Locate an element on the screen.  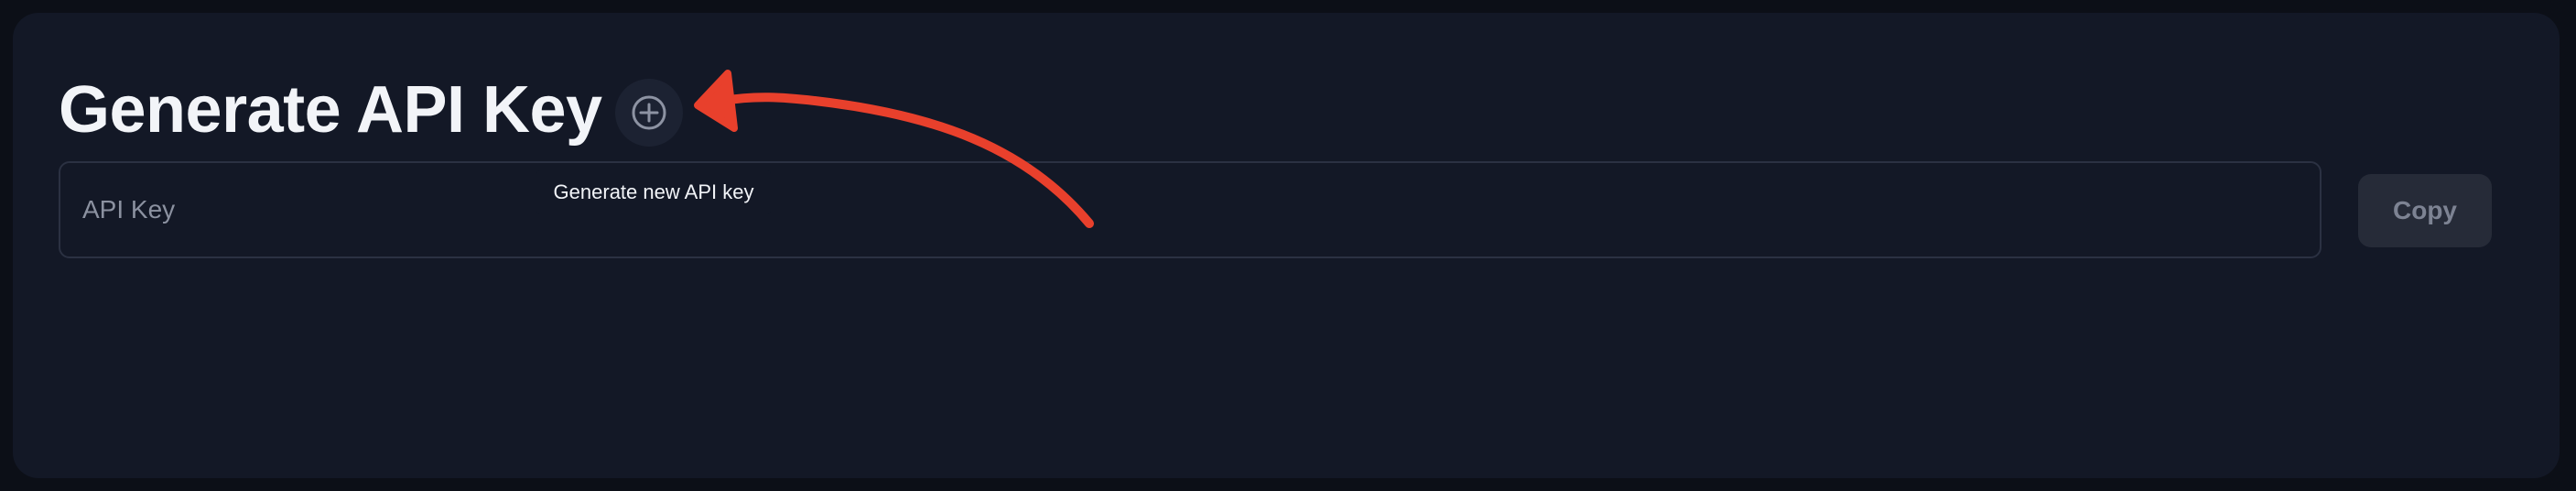
plus-circle-icon is located at coordinates (649, 112).